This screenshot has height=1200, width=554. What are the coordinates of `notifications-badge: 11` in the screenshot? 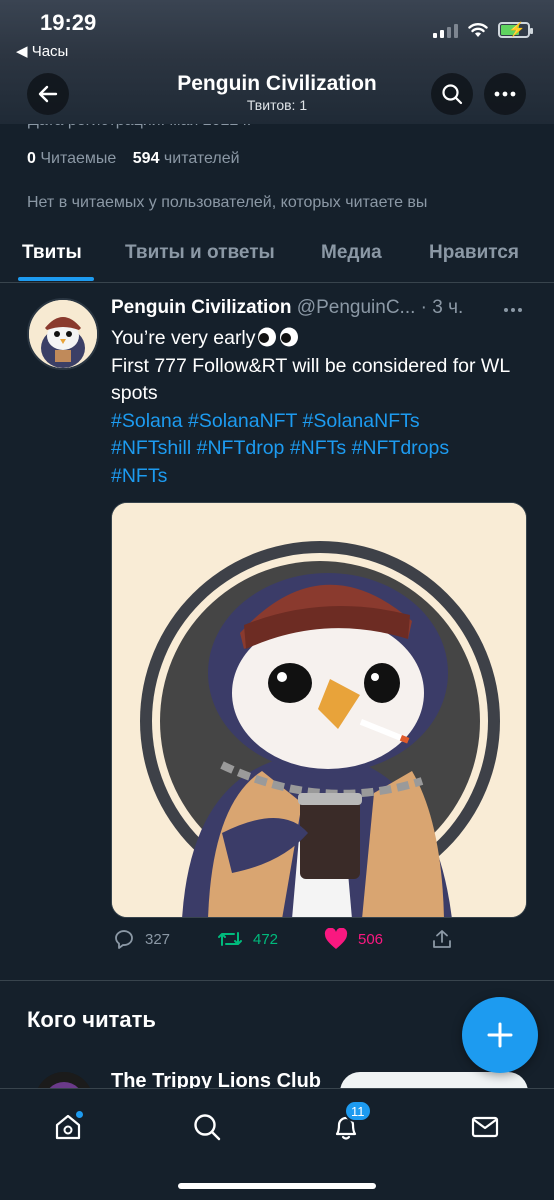 It's located at (358, 1111).